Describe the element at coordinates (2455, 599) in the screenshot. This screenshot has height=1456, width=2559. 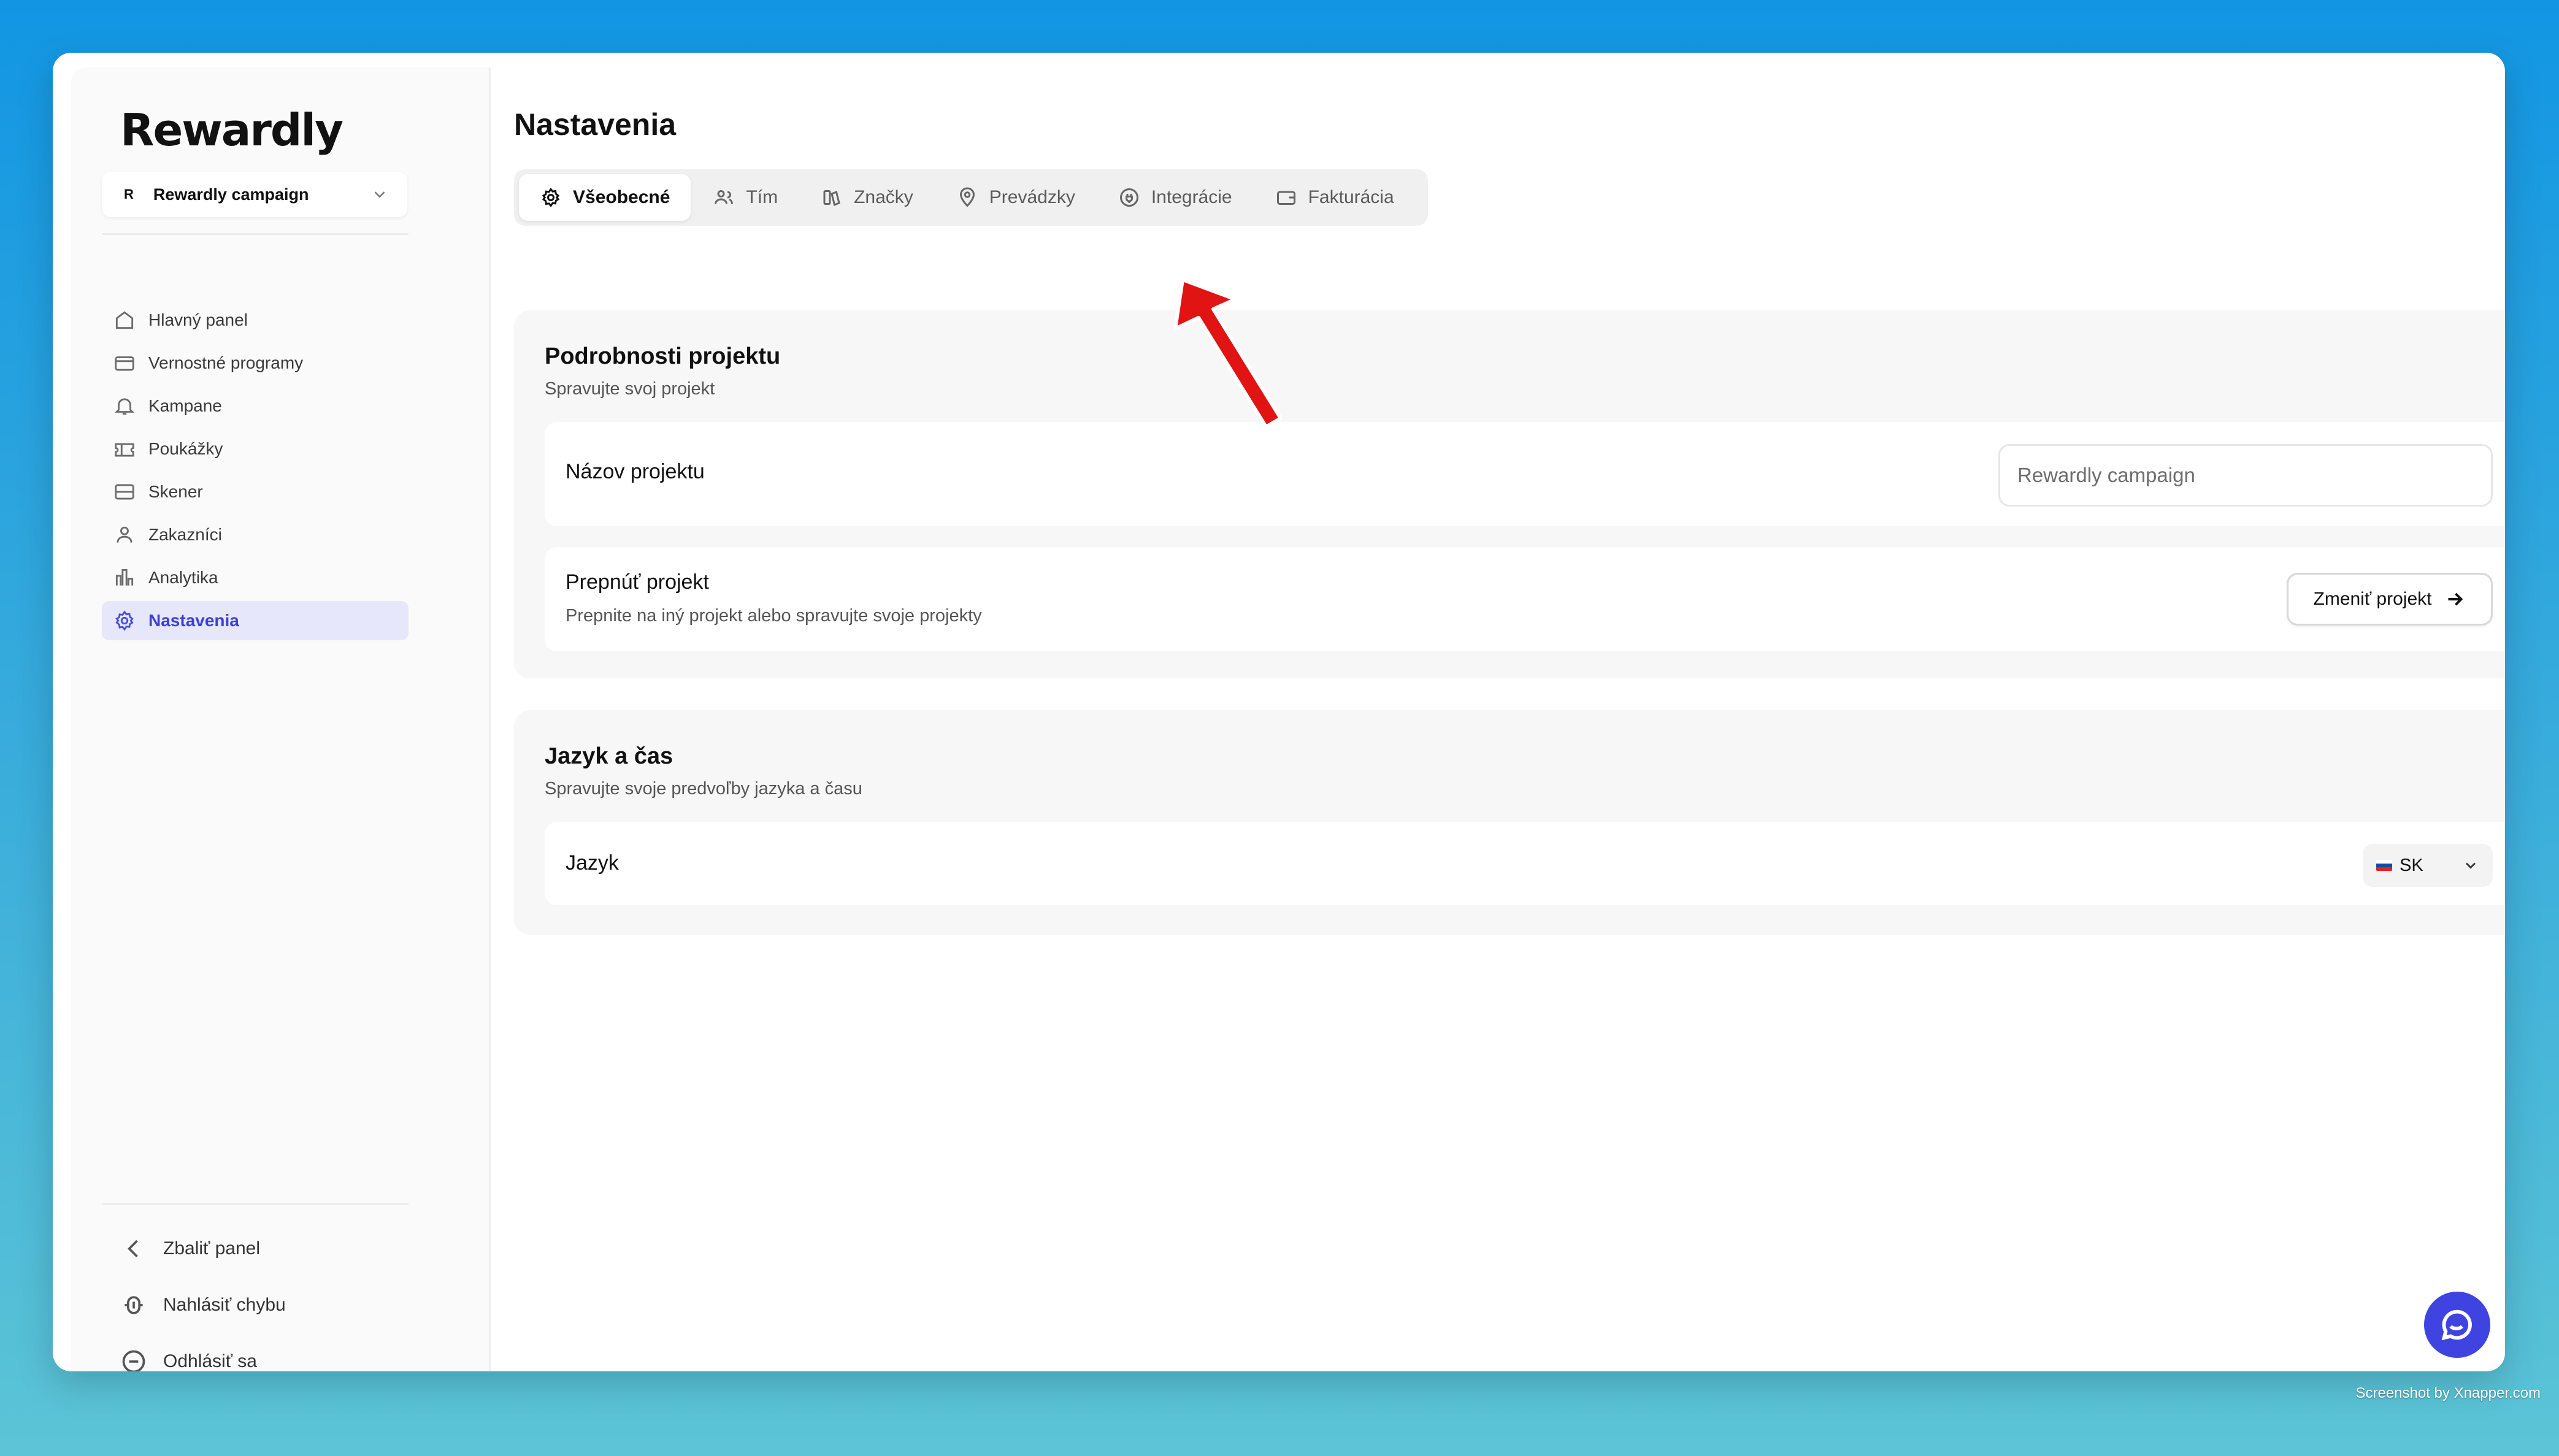
I see `arrow-right-icon` at that location.